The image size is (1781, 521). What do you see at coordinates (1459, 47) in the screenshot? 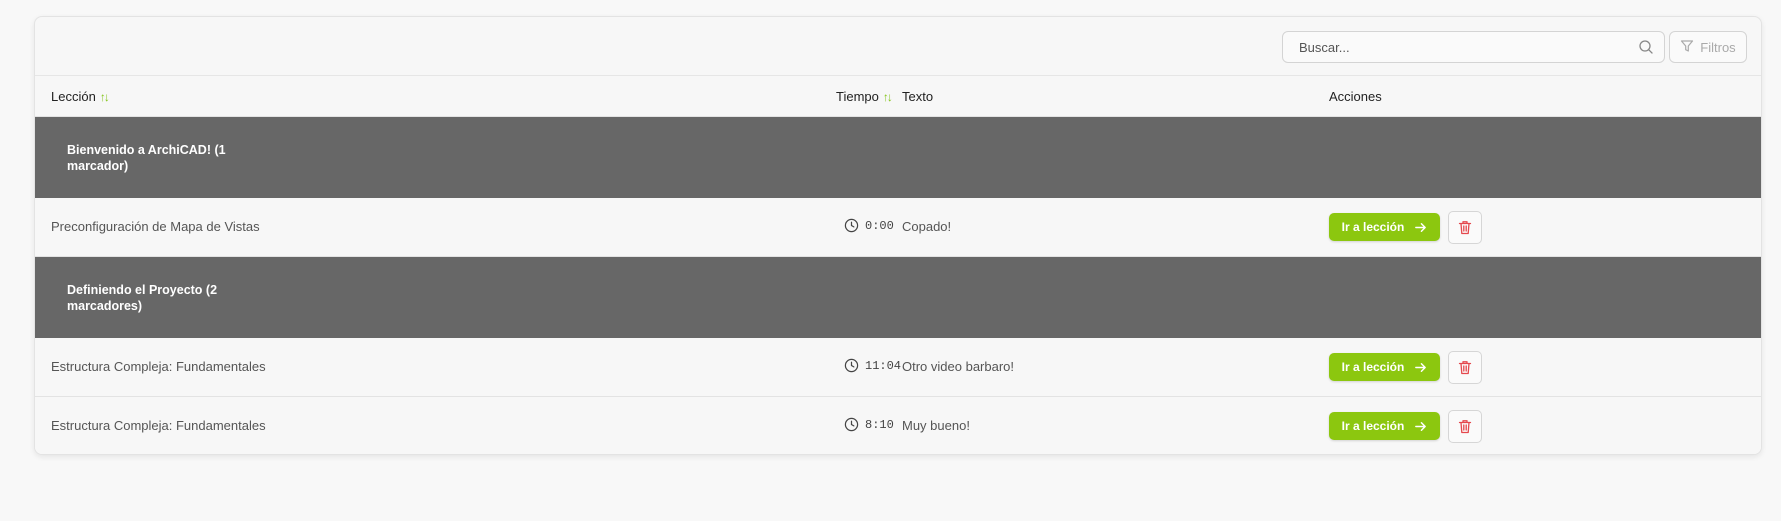
I see `search-input` at bounding box center [1459, 47].